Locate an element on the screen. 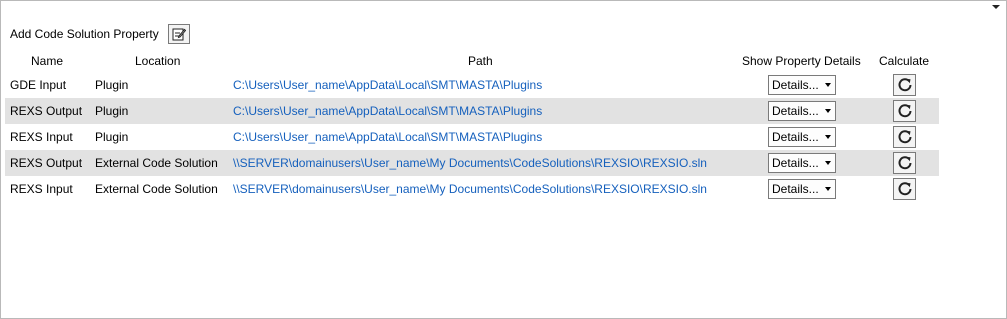  column-header-show-property-details: Show Property Details is located at coordinates (801, 61).